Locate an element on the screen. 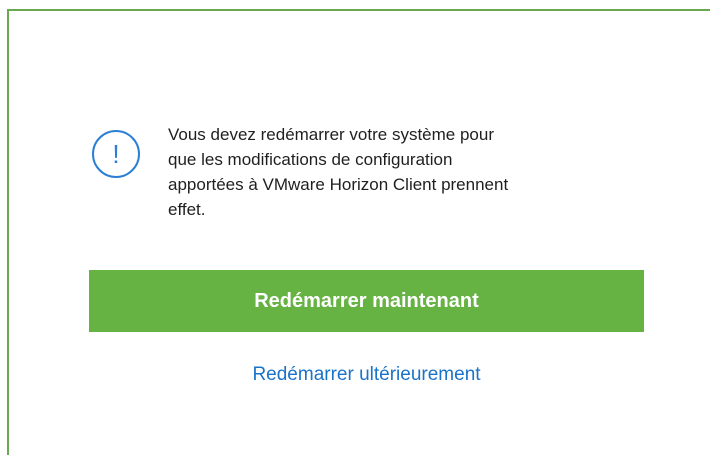 The height and width of the screenshot is (455, 710). window-frame-left is located at coordinates (8, 232).